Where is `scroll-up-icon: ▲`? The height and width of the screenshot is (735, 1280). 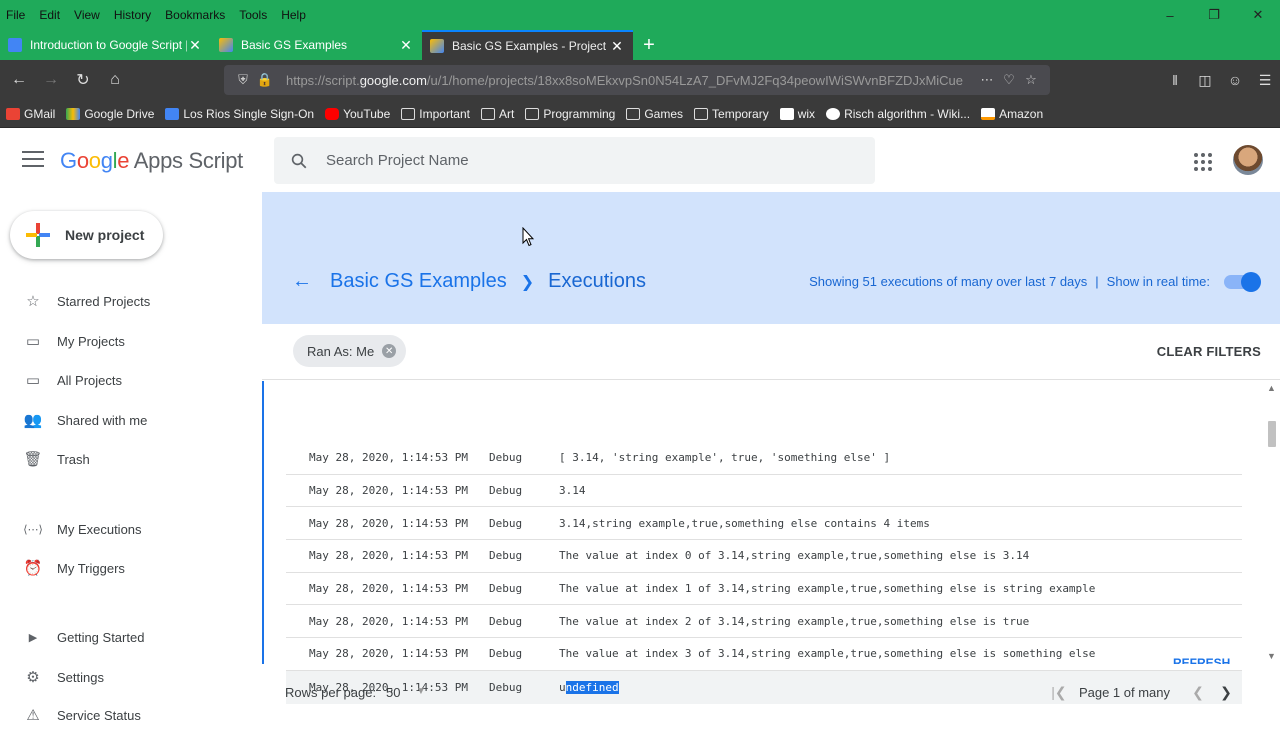 scroll-up-icon: ▲ is located at coordinates (1271, 388).